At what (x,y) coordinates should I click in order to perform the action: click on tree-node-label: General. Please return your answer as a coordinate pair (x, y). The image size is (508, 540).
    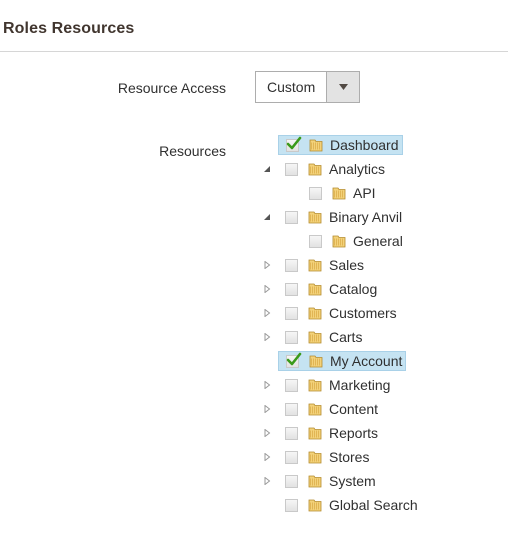
    Looking at the image, I should click on (378, 241).